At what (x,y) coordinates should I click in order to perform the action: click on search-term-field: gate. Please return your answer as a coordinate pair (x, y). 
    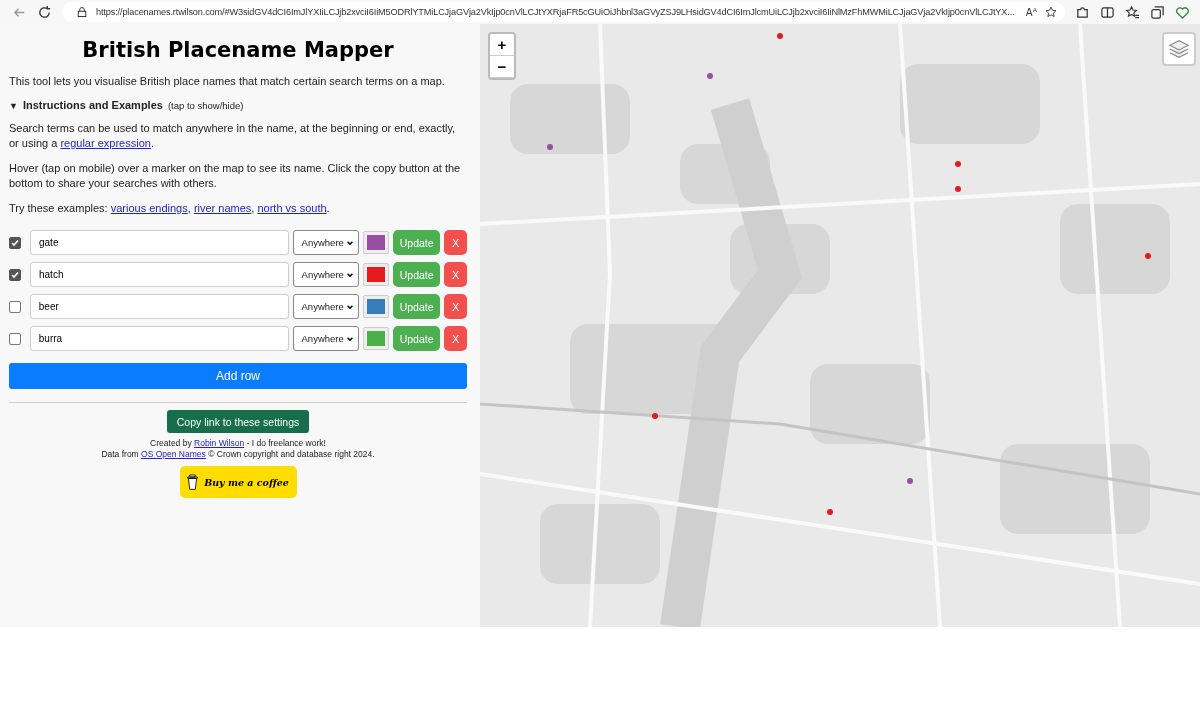
    Looking at the image, I should click on (159, 242).